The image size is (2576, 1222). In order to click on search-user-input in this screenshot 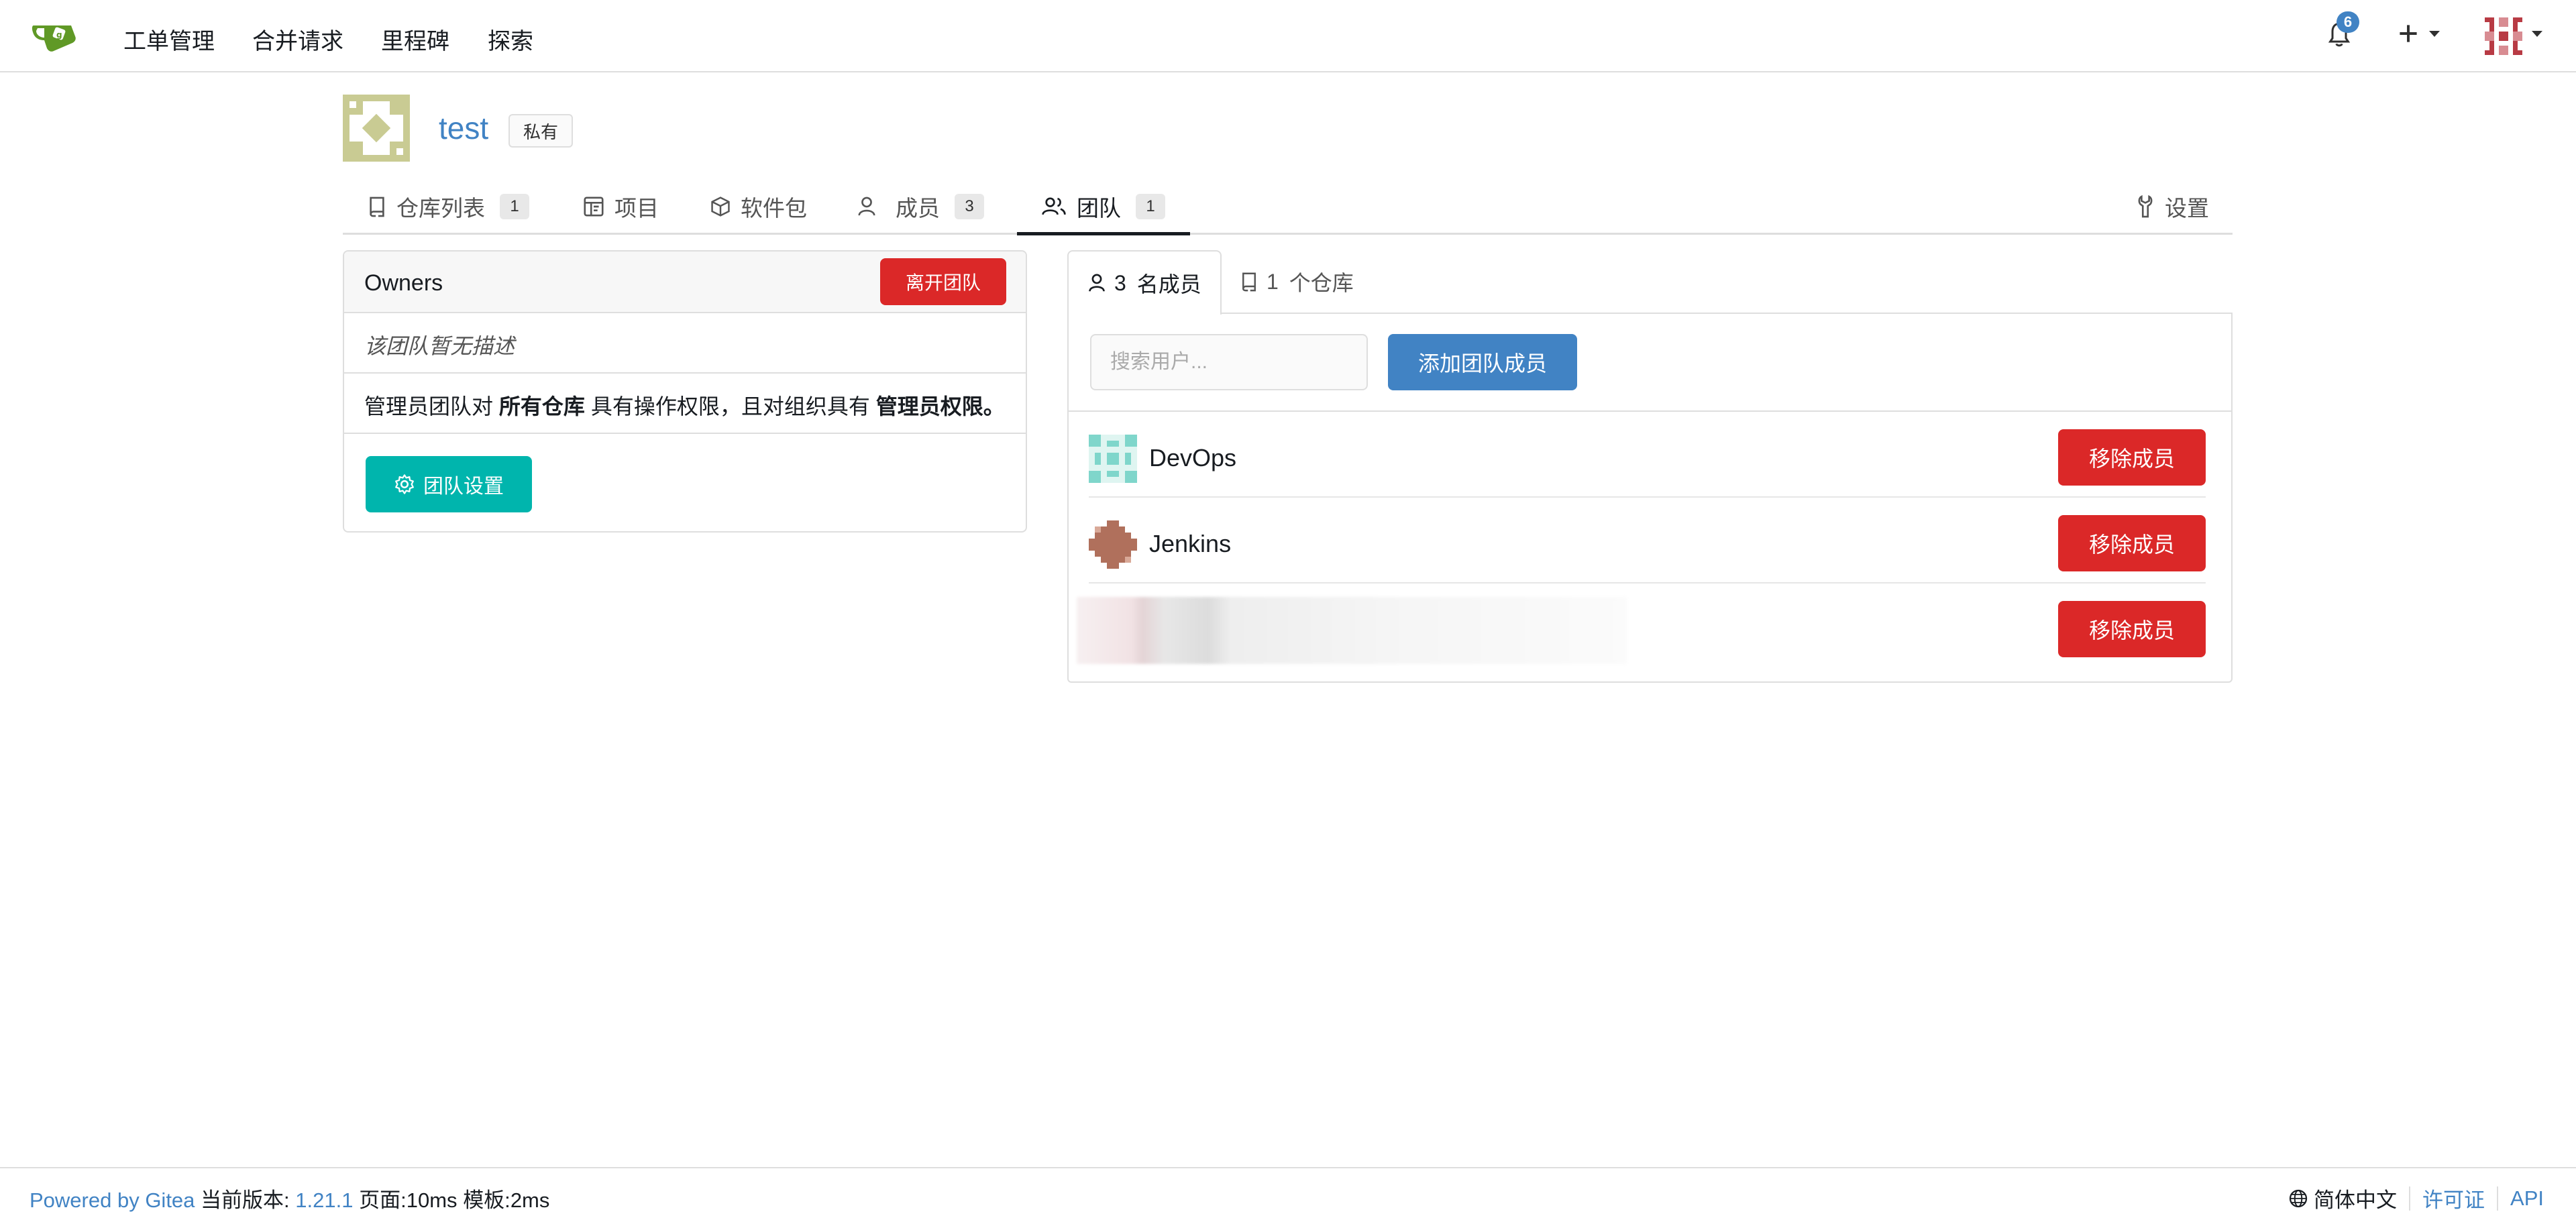, I will do `click(1229, 362)`.